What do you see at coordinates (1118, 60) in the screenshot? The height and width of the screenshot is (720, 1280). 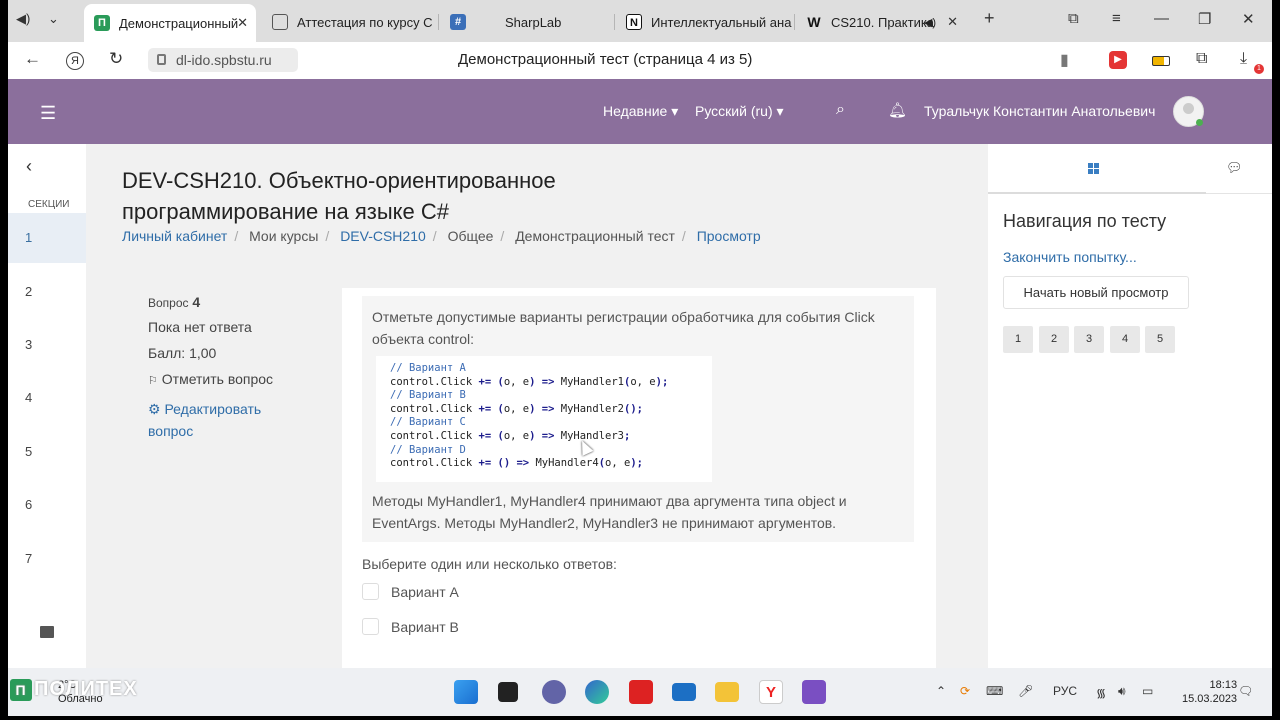 I see `video-extension-icon: ▶` at bounding box center [1118, 60].